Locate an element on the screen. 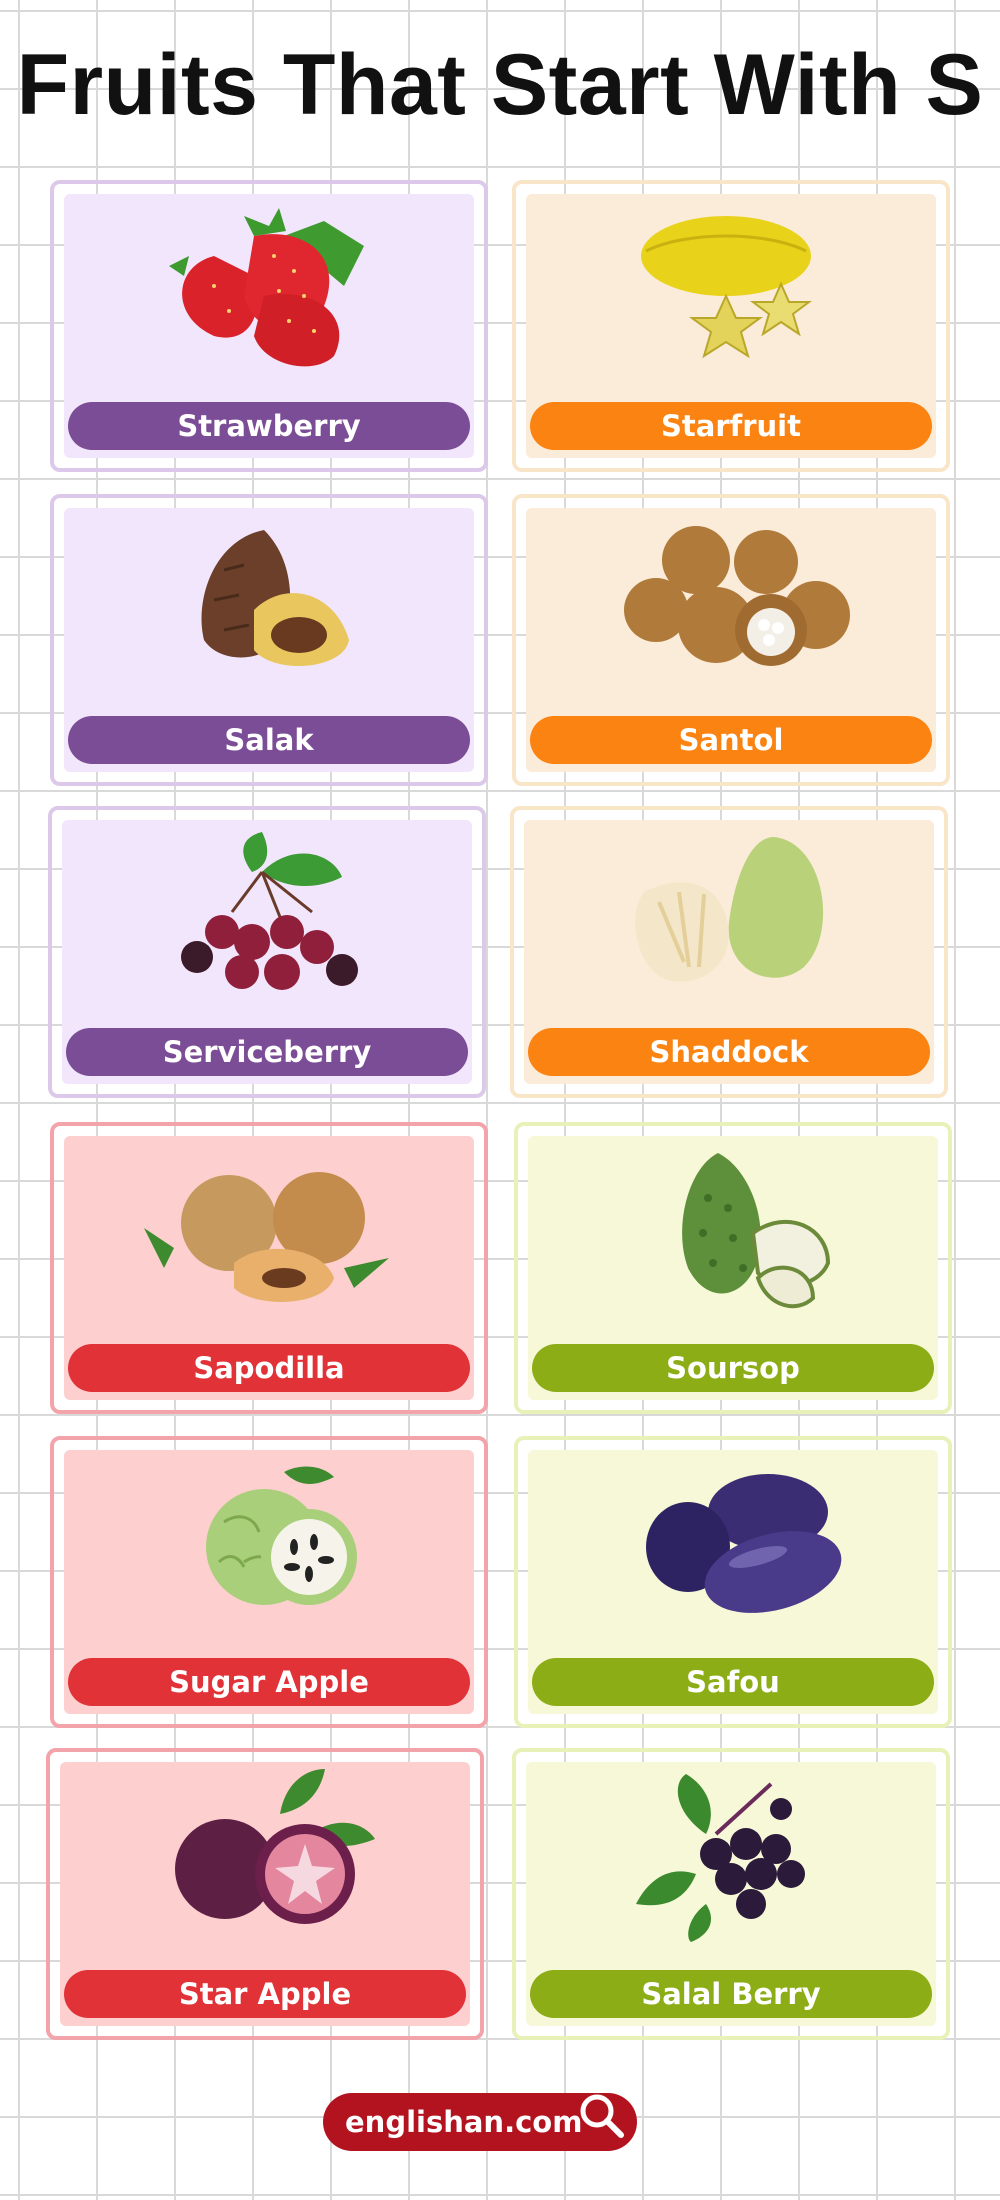 This screenshot has width=1000, height=2200. shaddock-icon is located at coordinates (724, 911).